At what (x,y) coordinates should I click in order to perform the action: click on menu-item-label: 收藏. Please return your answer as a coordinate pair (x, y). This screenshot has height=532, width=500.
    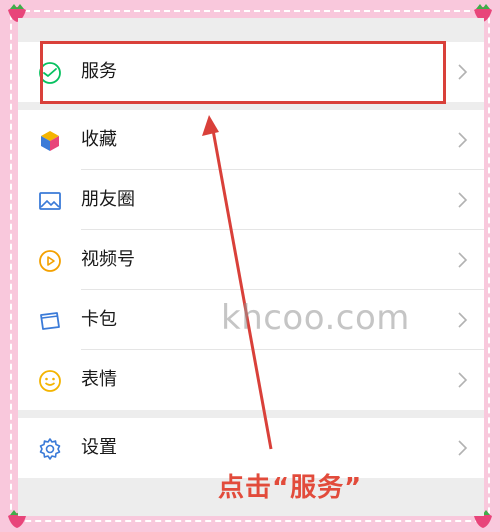
    Looking at the image, I should click on (99, 139).